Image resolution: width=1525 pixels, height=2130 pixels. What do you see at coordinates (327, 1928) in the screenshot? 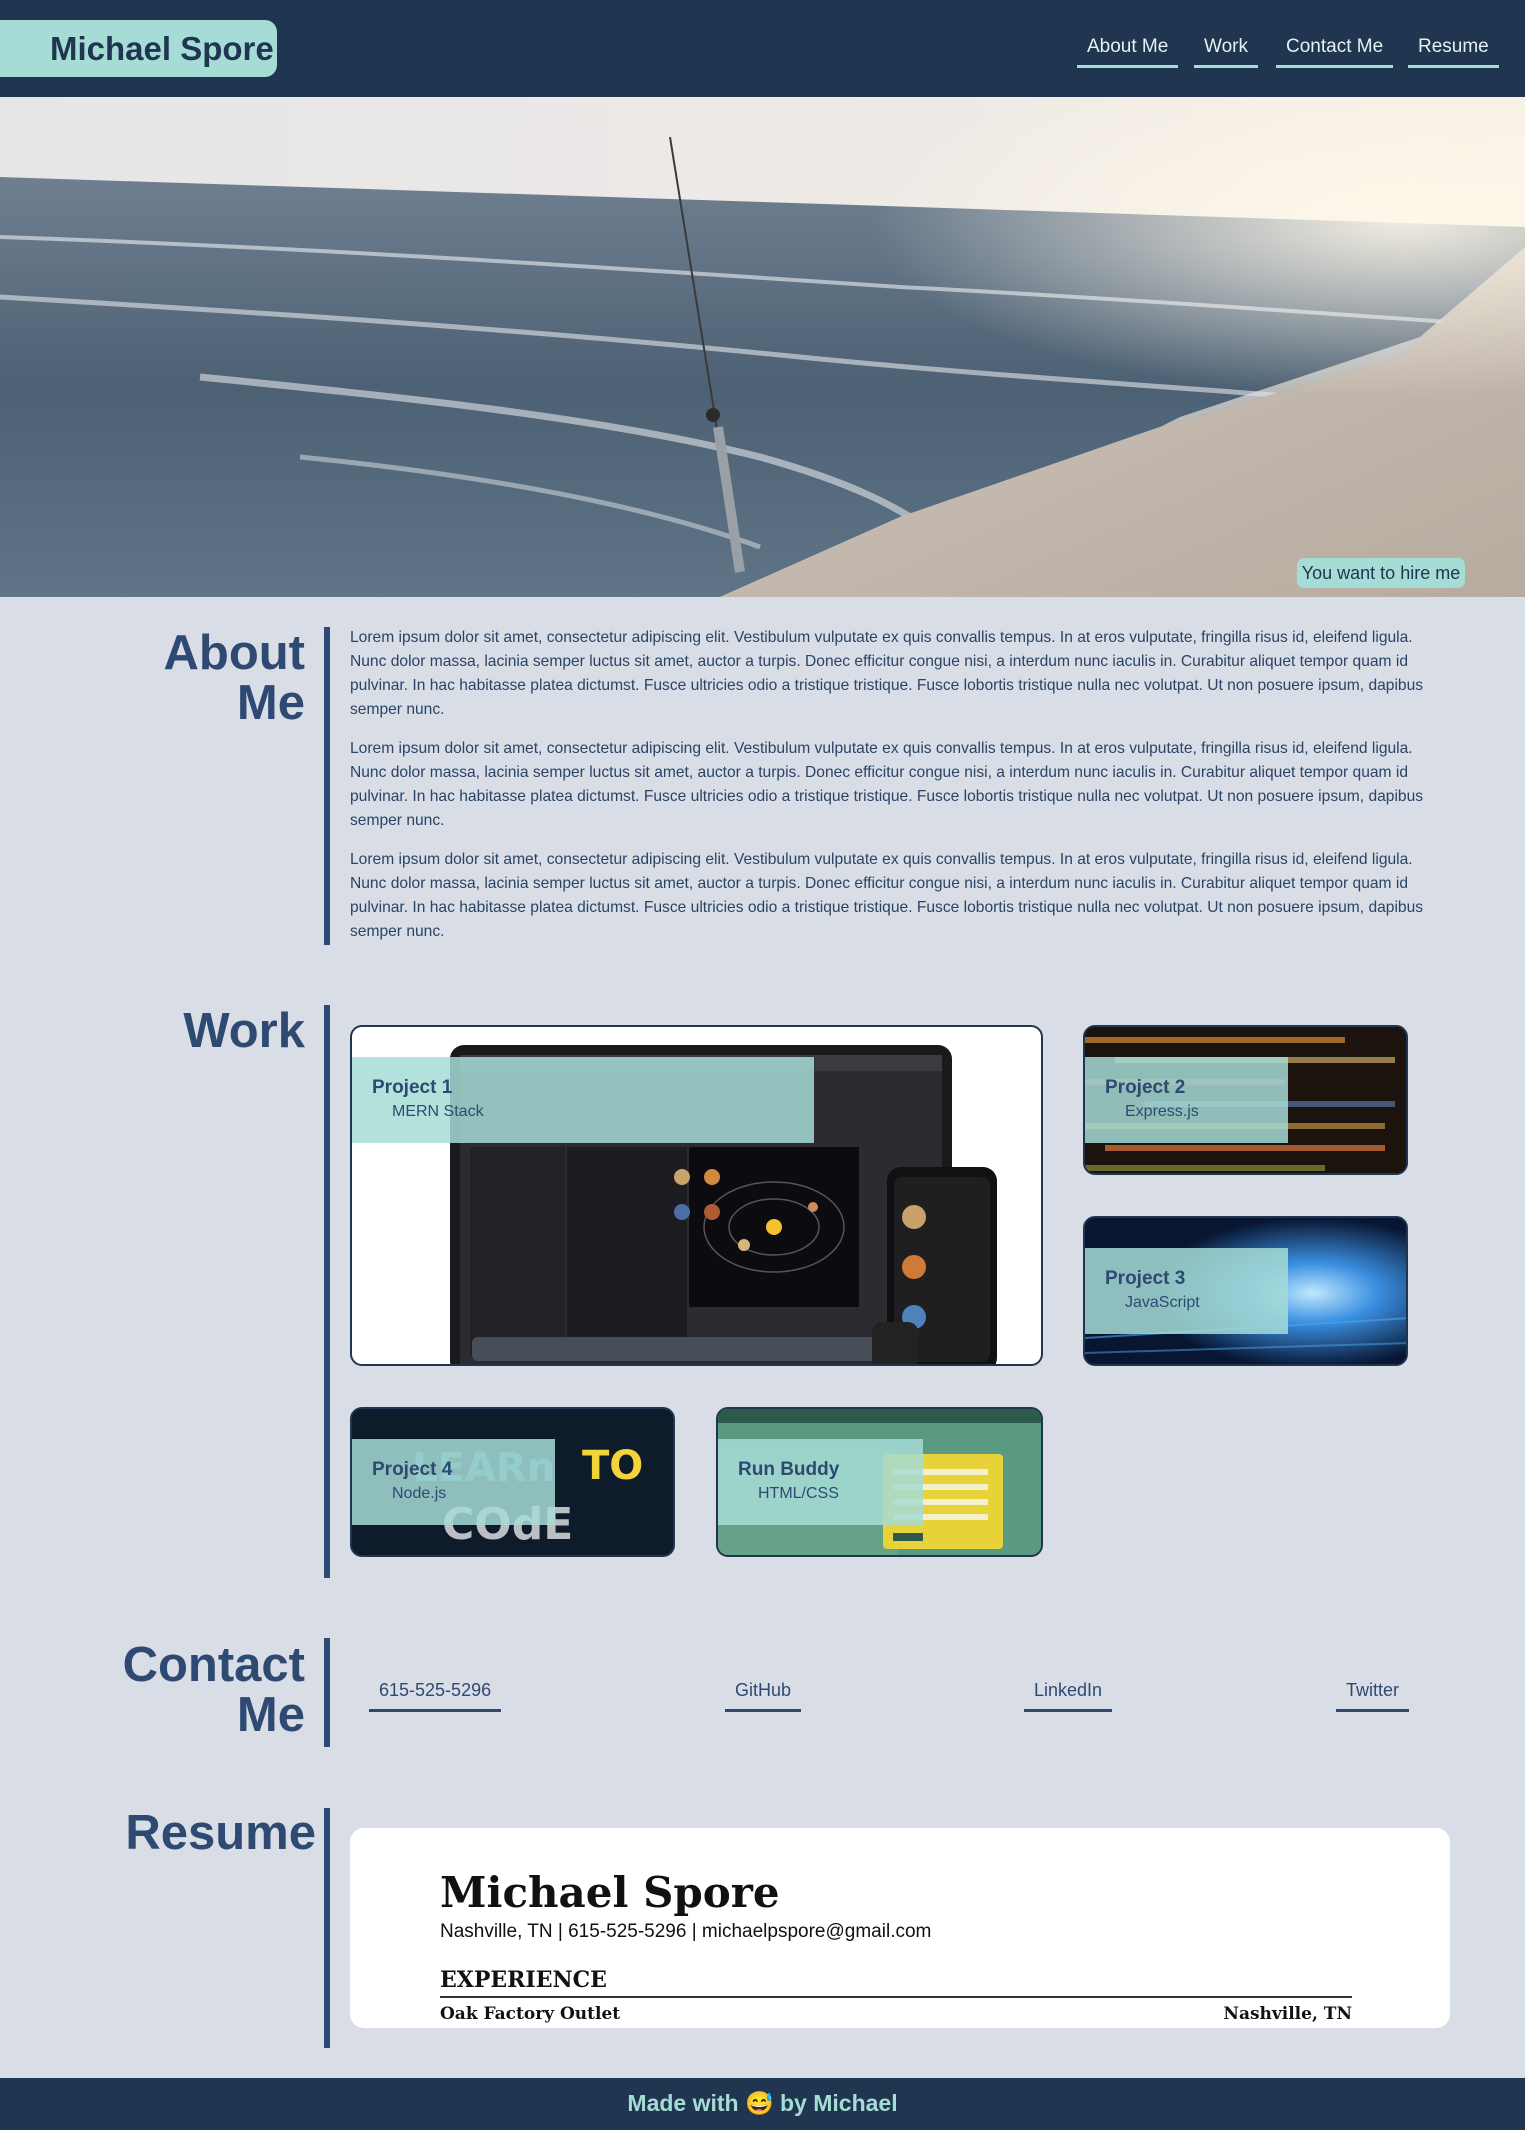
I see `resume-divider` at bounding box center [327, 1928].